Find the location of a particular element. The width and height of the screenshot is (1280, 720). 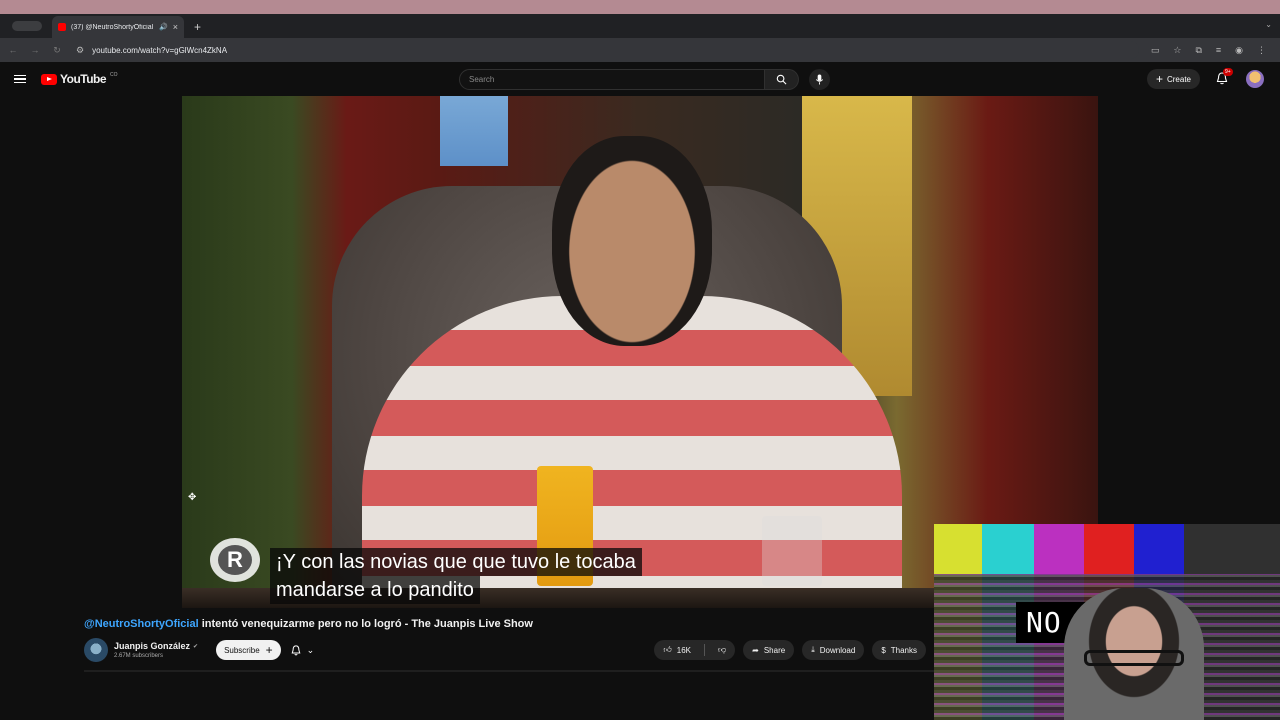

youtube-play-icon is located at coordinates (49, 79).